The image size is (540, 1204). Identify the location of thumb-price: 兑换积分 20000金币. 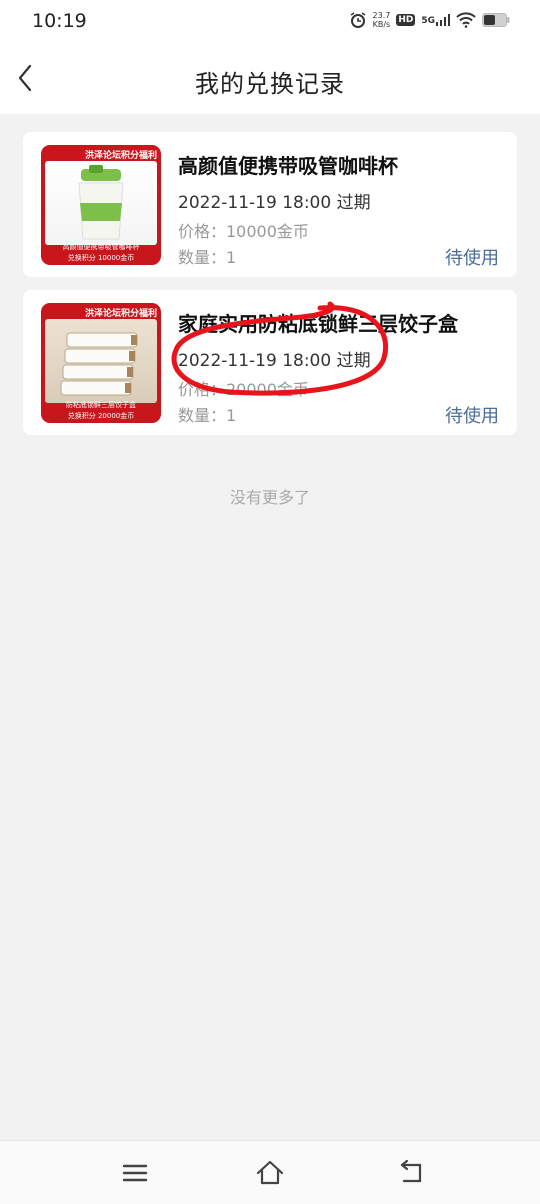
(101, 416).